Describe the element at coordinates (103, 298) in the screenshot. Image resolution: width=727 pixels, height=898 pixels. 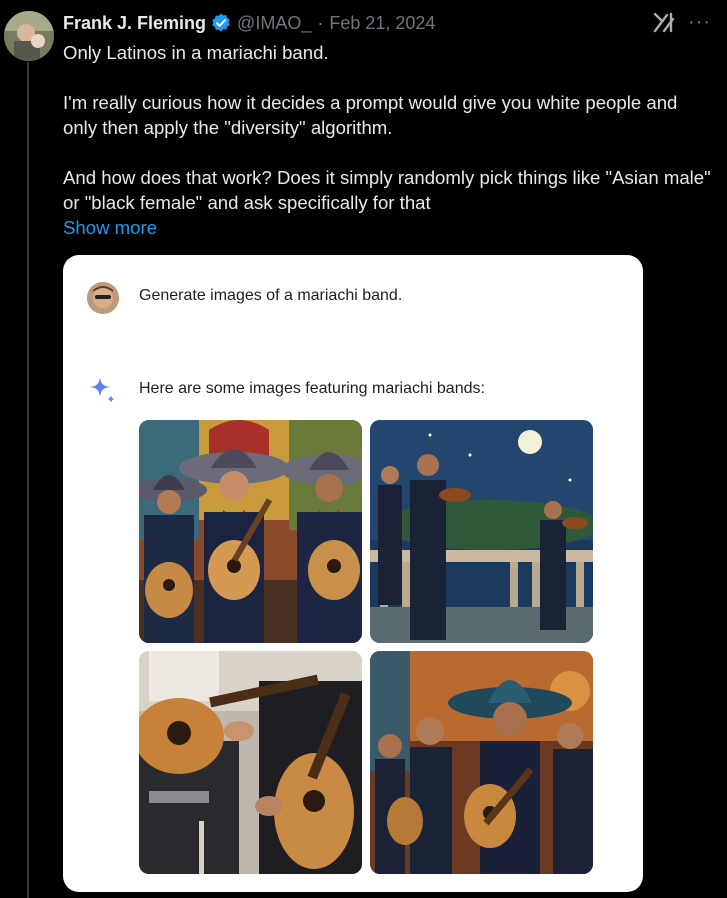
I see `prompt-user-avatar` at that location.